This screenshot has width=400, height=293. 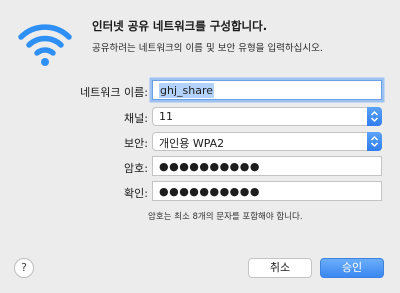 What do you see at coordinates (180, 26) in the screenshot?
I see `dialog-title: 인터넷 공유 네트워크를 구성합니다.` at bounding box center [180, 26].